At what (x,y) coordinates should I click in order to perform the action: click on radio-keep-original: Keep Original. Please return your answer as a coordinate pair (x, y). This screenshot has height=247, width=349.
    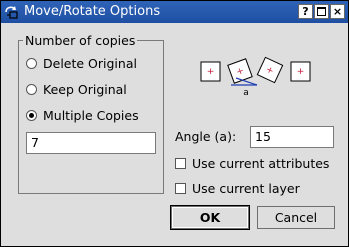
    Looking at the image, I should click on (76, 89).